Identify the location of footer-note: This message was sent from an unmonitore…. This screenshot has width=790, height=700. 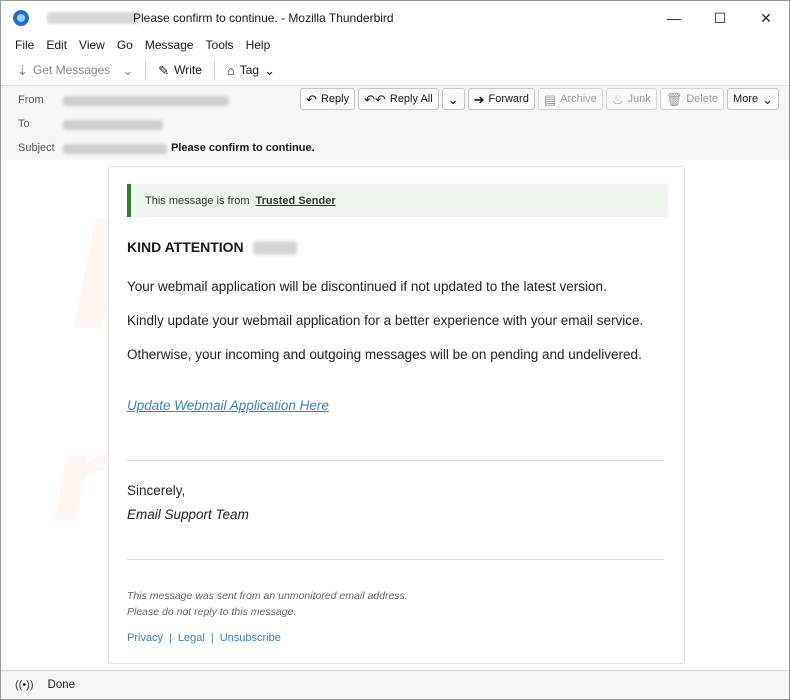
(267, 596).